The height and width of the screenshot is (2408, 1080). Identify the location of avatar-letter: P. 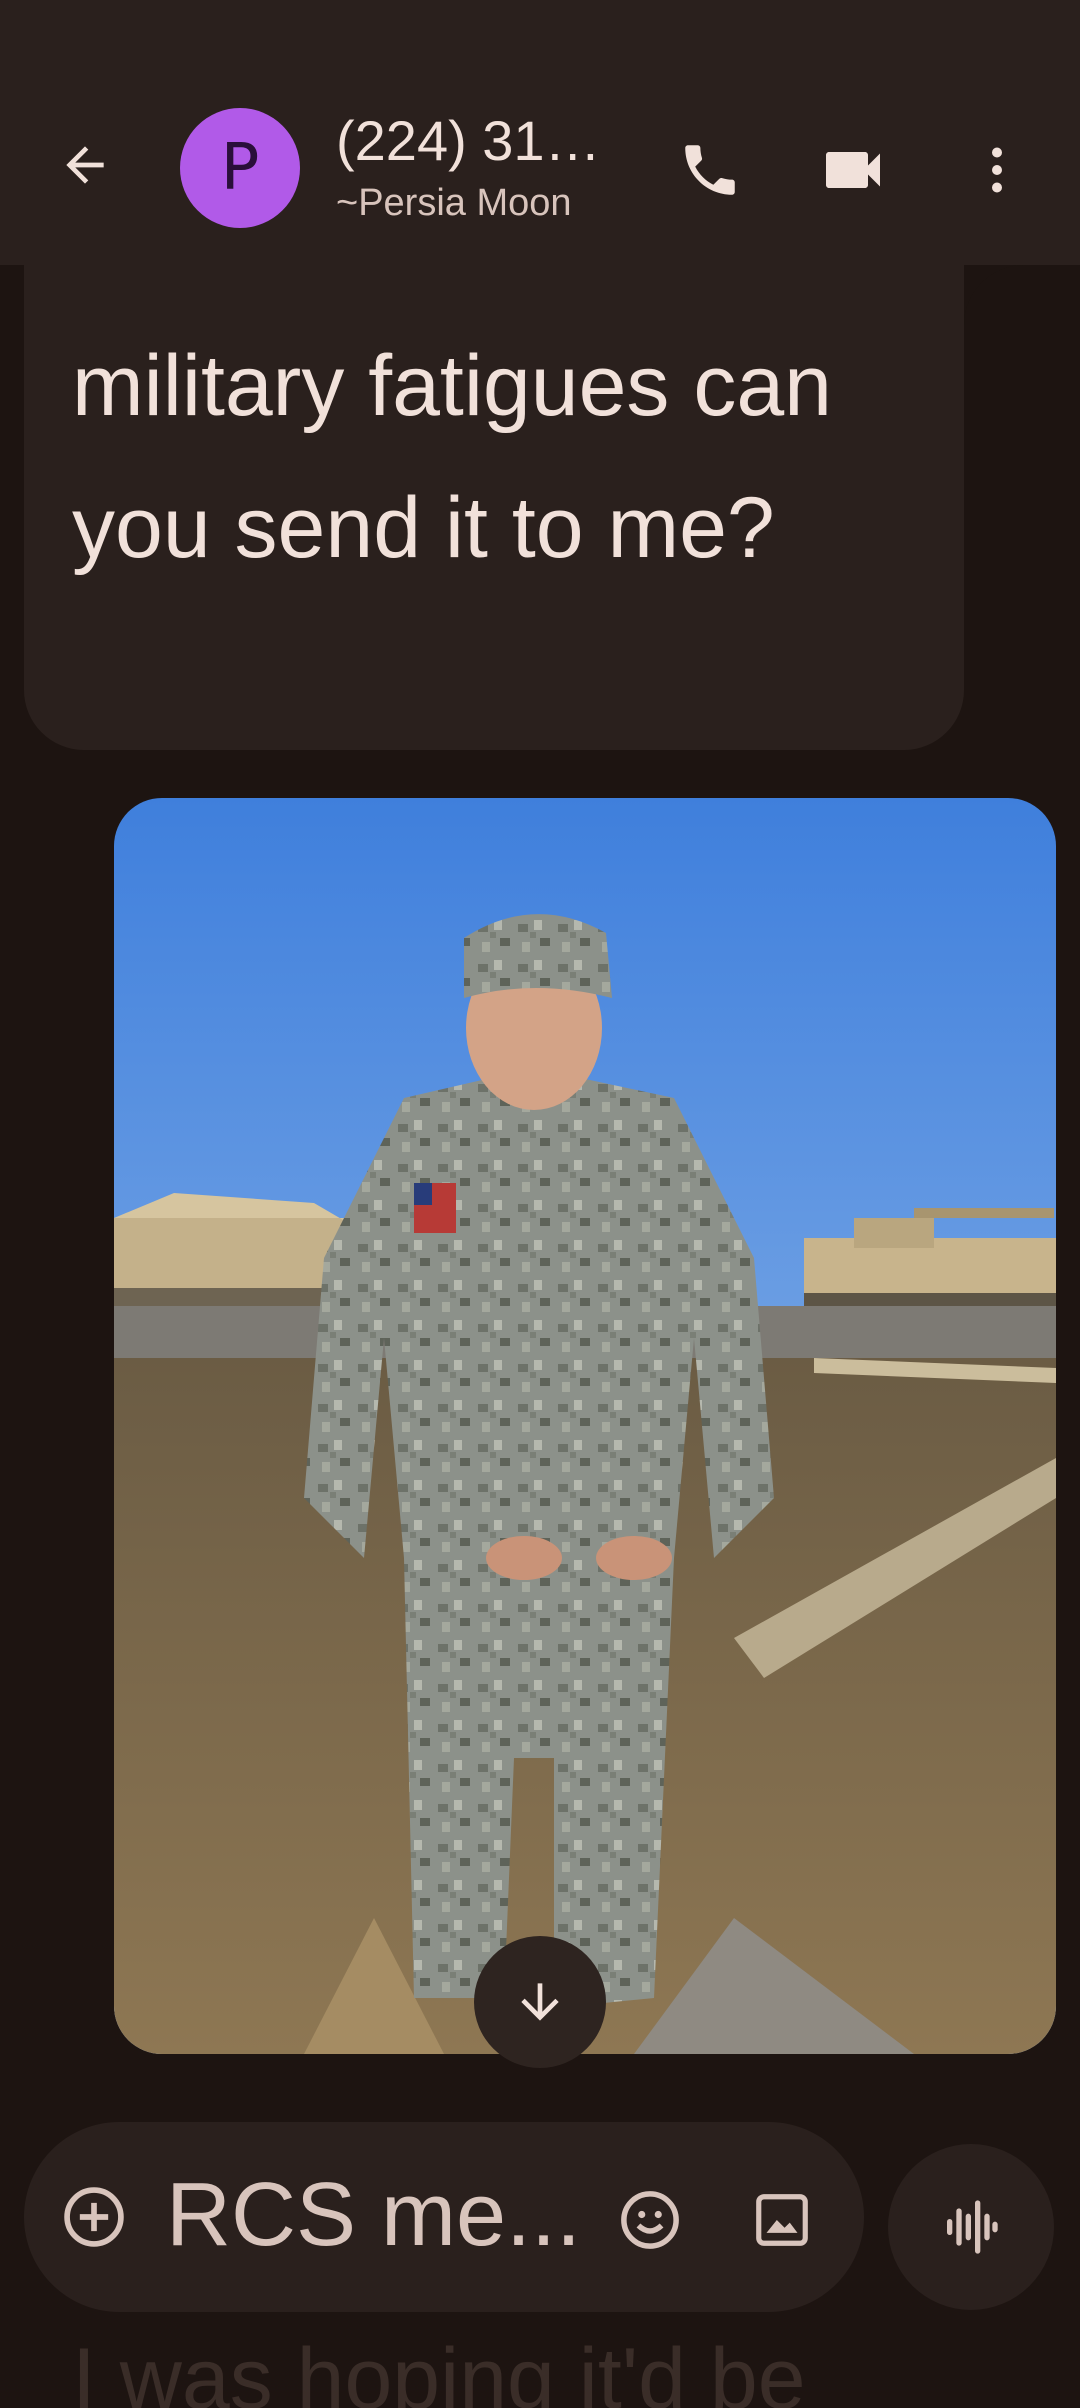
(240, 168).